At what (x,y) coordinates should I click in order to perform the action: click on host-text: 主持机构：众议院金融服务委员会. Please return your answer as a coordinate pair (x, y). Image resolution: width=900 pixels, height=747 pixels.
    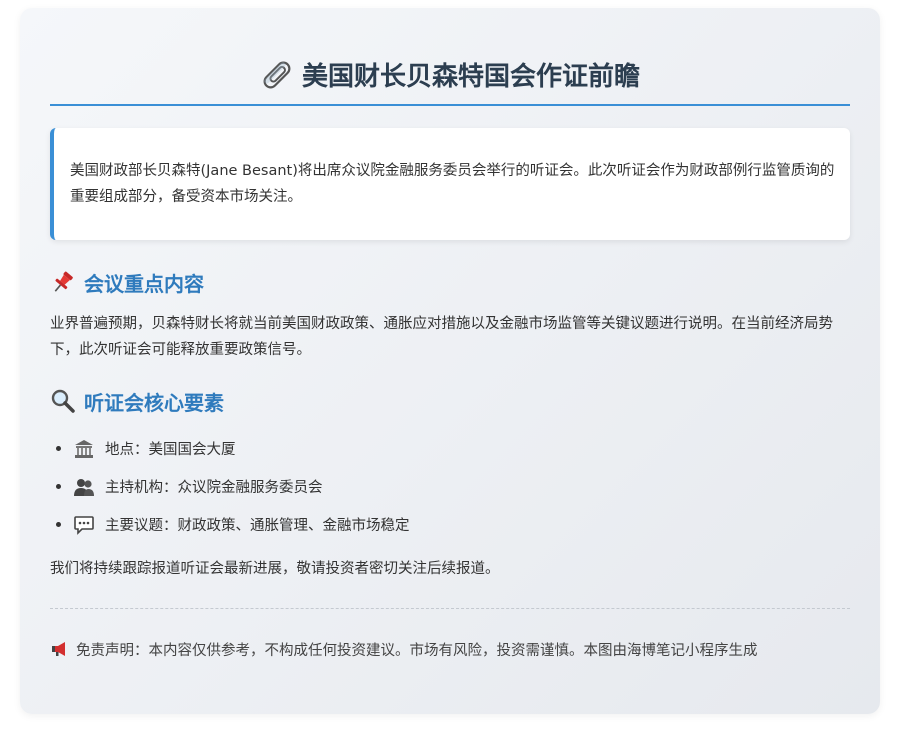
    Looking at the image, I should click on (214, 488).